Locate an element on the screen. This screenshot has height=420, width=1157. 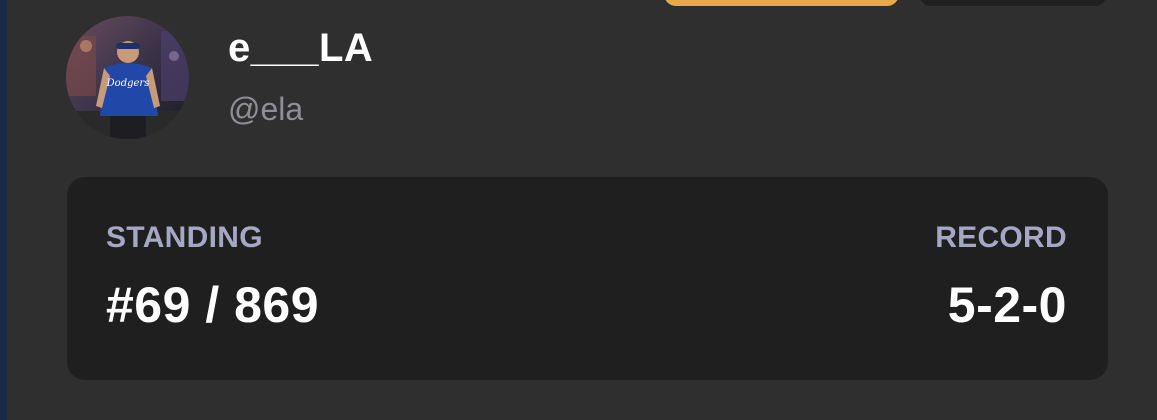
primary-action-button is located at coordinates (781, 3).